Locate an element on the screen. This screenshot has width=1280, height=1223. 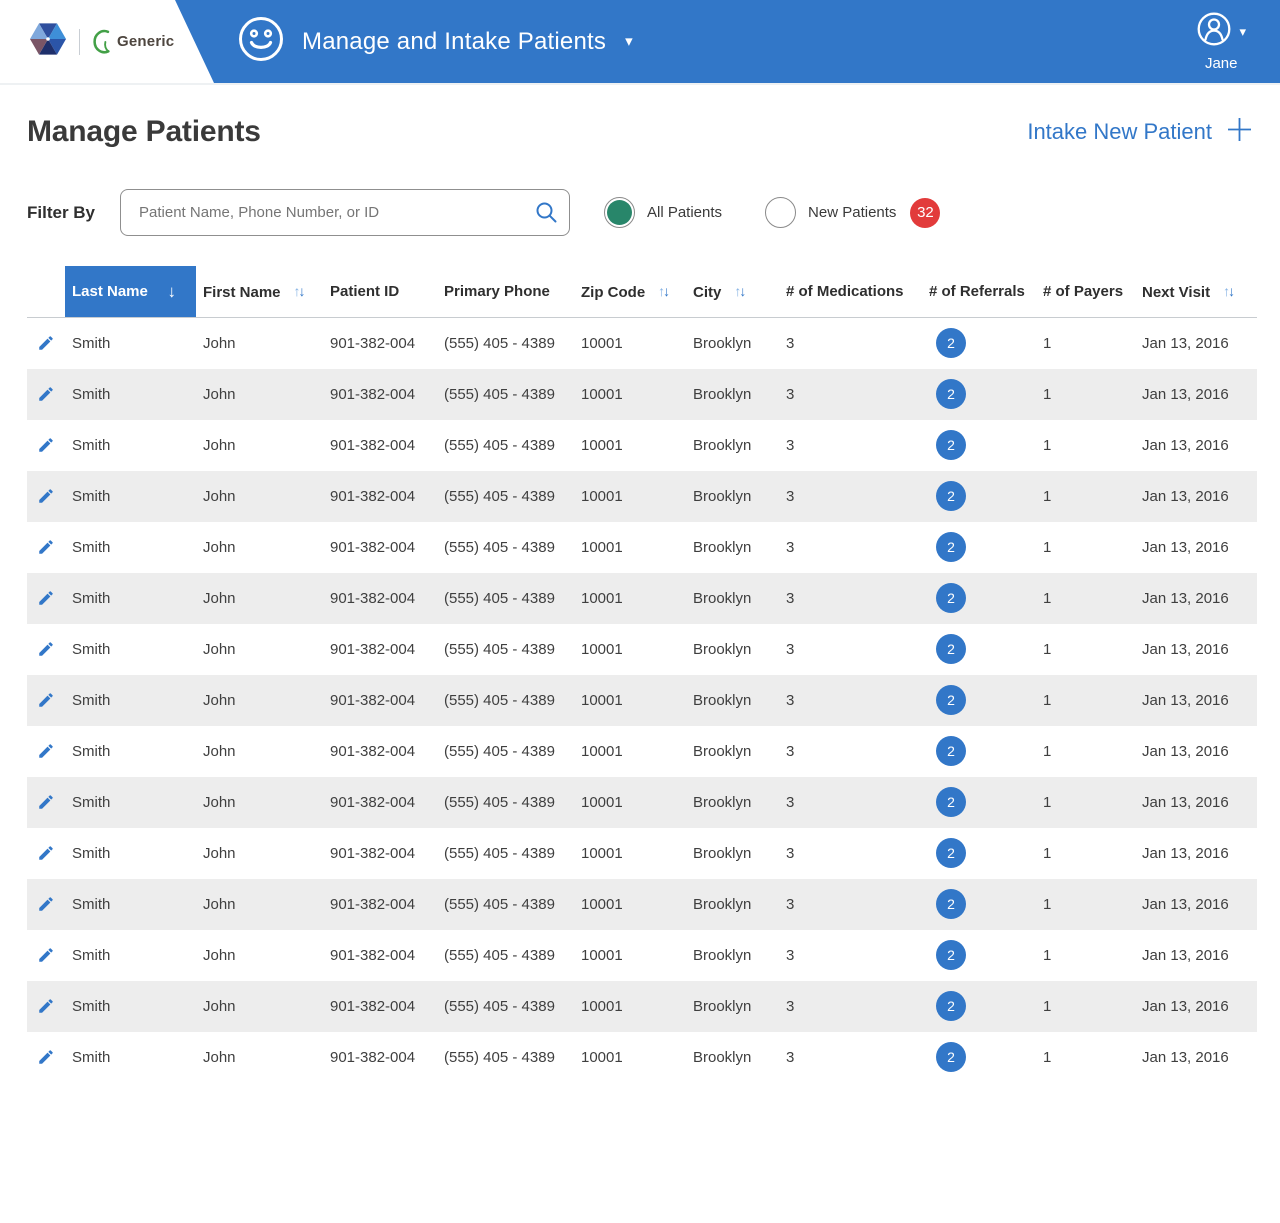
brand-divider is located at coordinates (79, 41).